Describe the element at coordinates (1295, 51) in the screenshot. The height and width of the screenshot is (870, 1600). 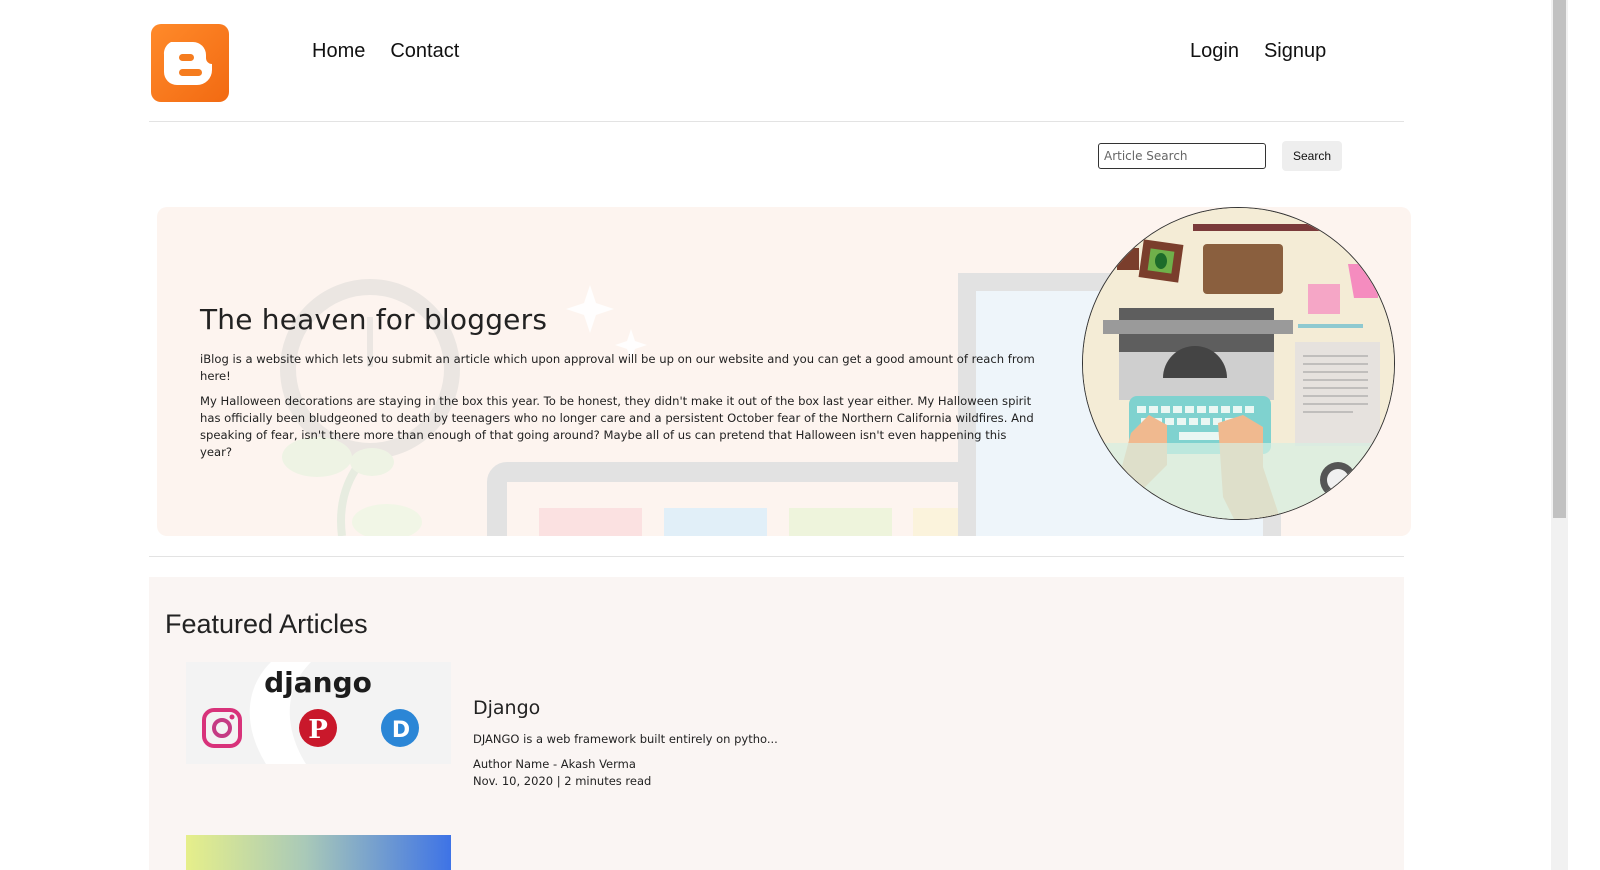
I see `signup-link: Signup` at that location.